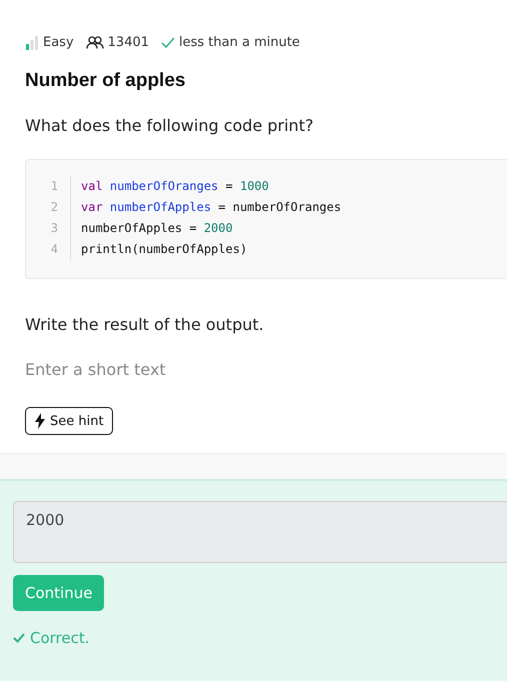 This screenshot has width=507, height=687. What do you see at coordinates (69, 421) in the screenshot?
I see `see-hint-button: See hint` at bounding box center [69, 421].